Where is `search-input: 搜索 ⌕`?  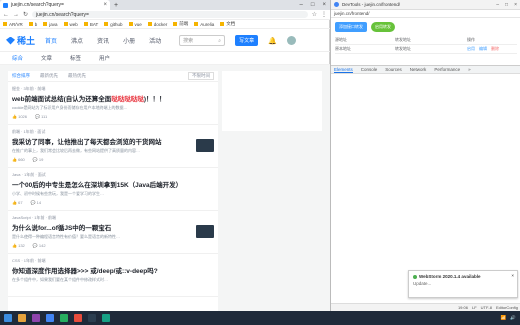
search-input: 搜索 ⌕ is located at coordinates (202, 40).